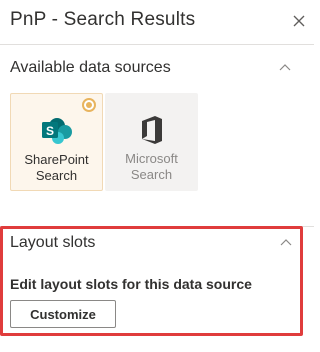  Describe the element at coordinates (49, 131) in the screenshot. I see `svg-text: S` at that location.